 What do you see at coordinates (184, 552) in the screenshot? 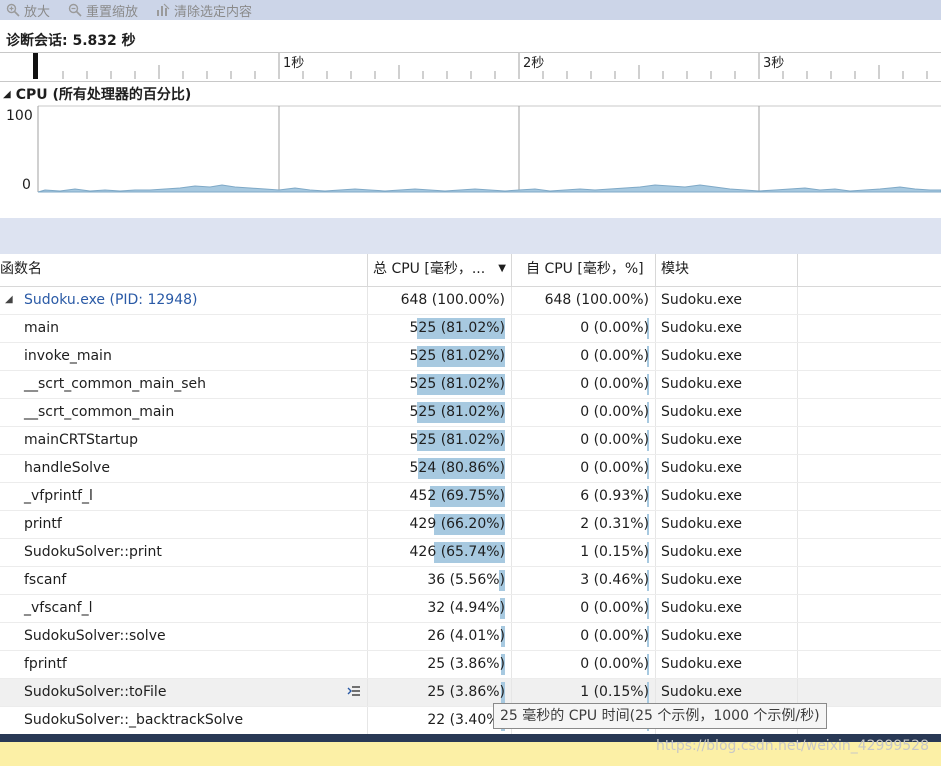
I see `function-name-cell: SudokuSolver::print` at bounding box center [184, 552].